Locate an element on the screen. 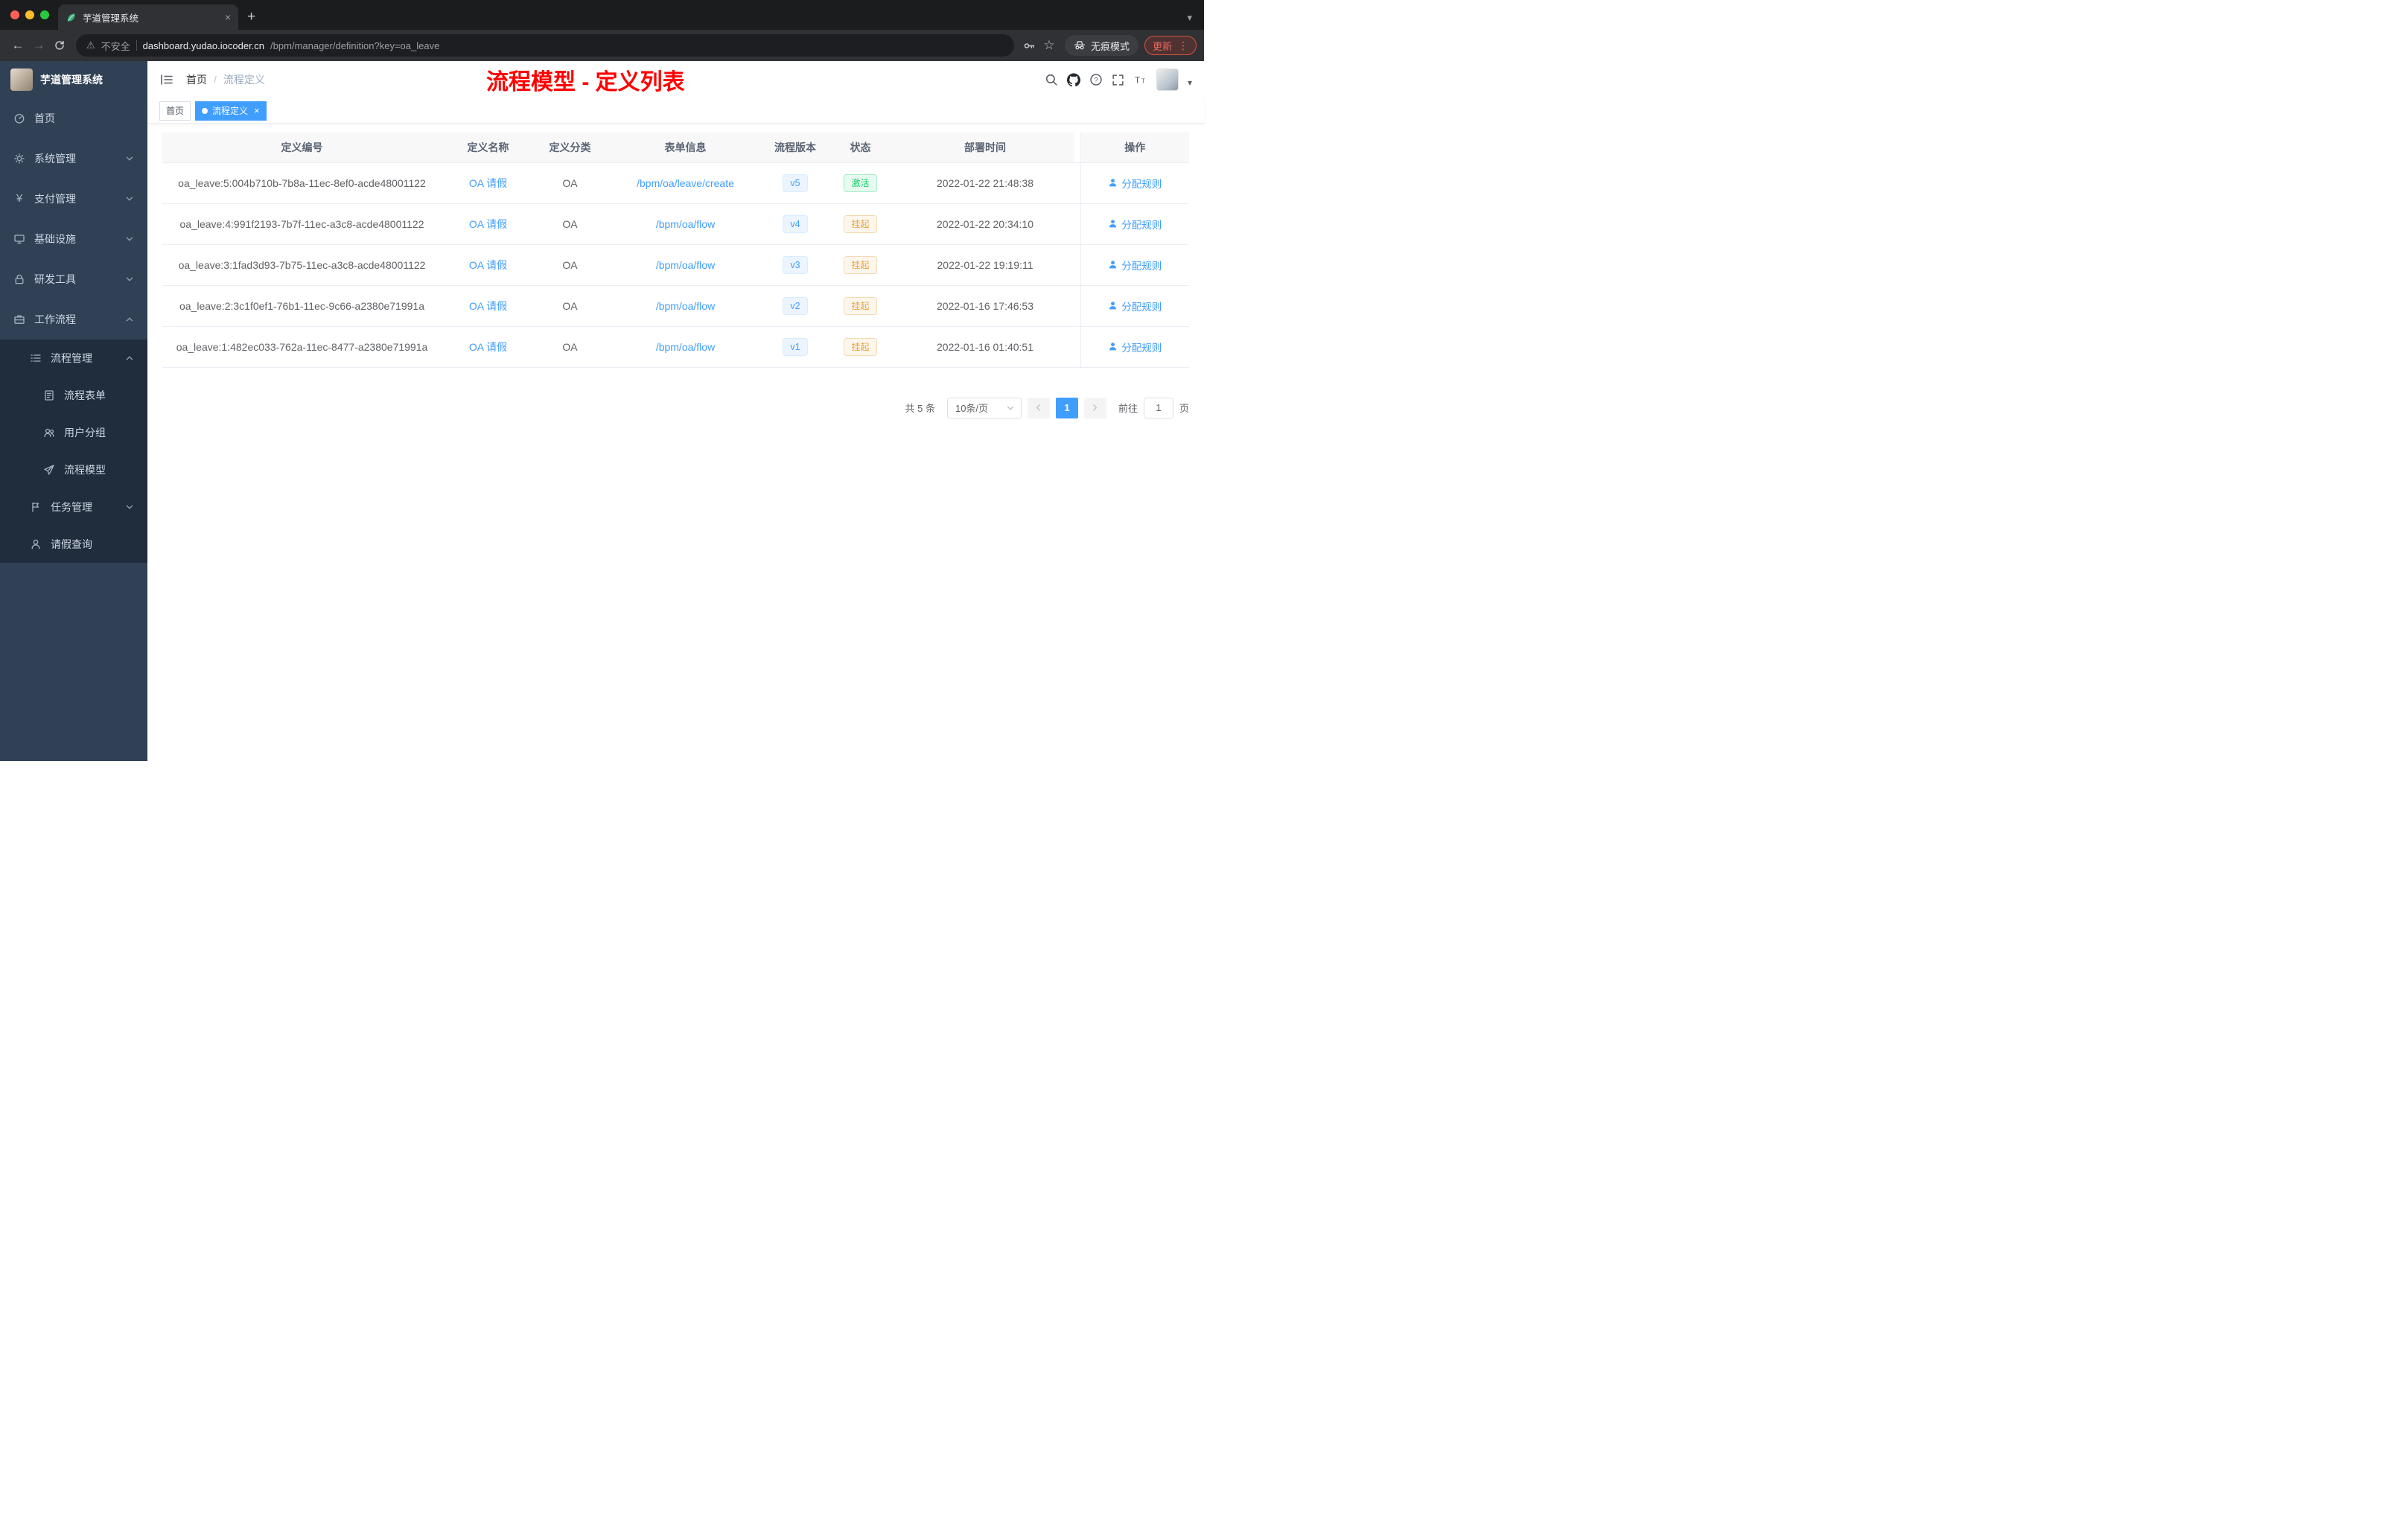 The width and height of the screenshot is (2408, 1522). browser-tab: 芋道管理系统 × is located at coordinates (148, 17).